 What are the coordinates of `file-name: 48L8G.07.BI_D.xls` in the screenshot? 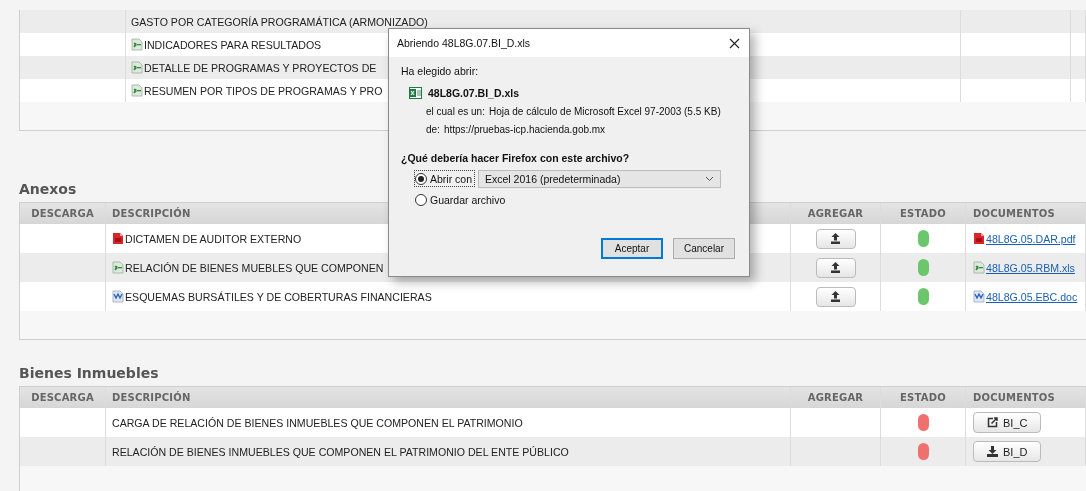 It's located at (474, 93).